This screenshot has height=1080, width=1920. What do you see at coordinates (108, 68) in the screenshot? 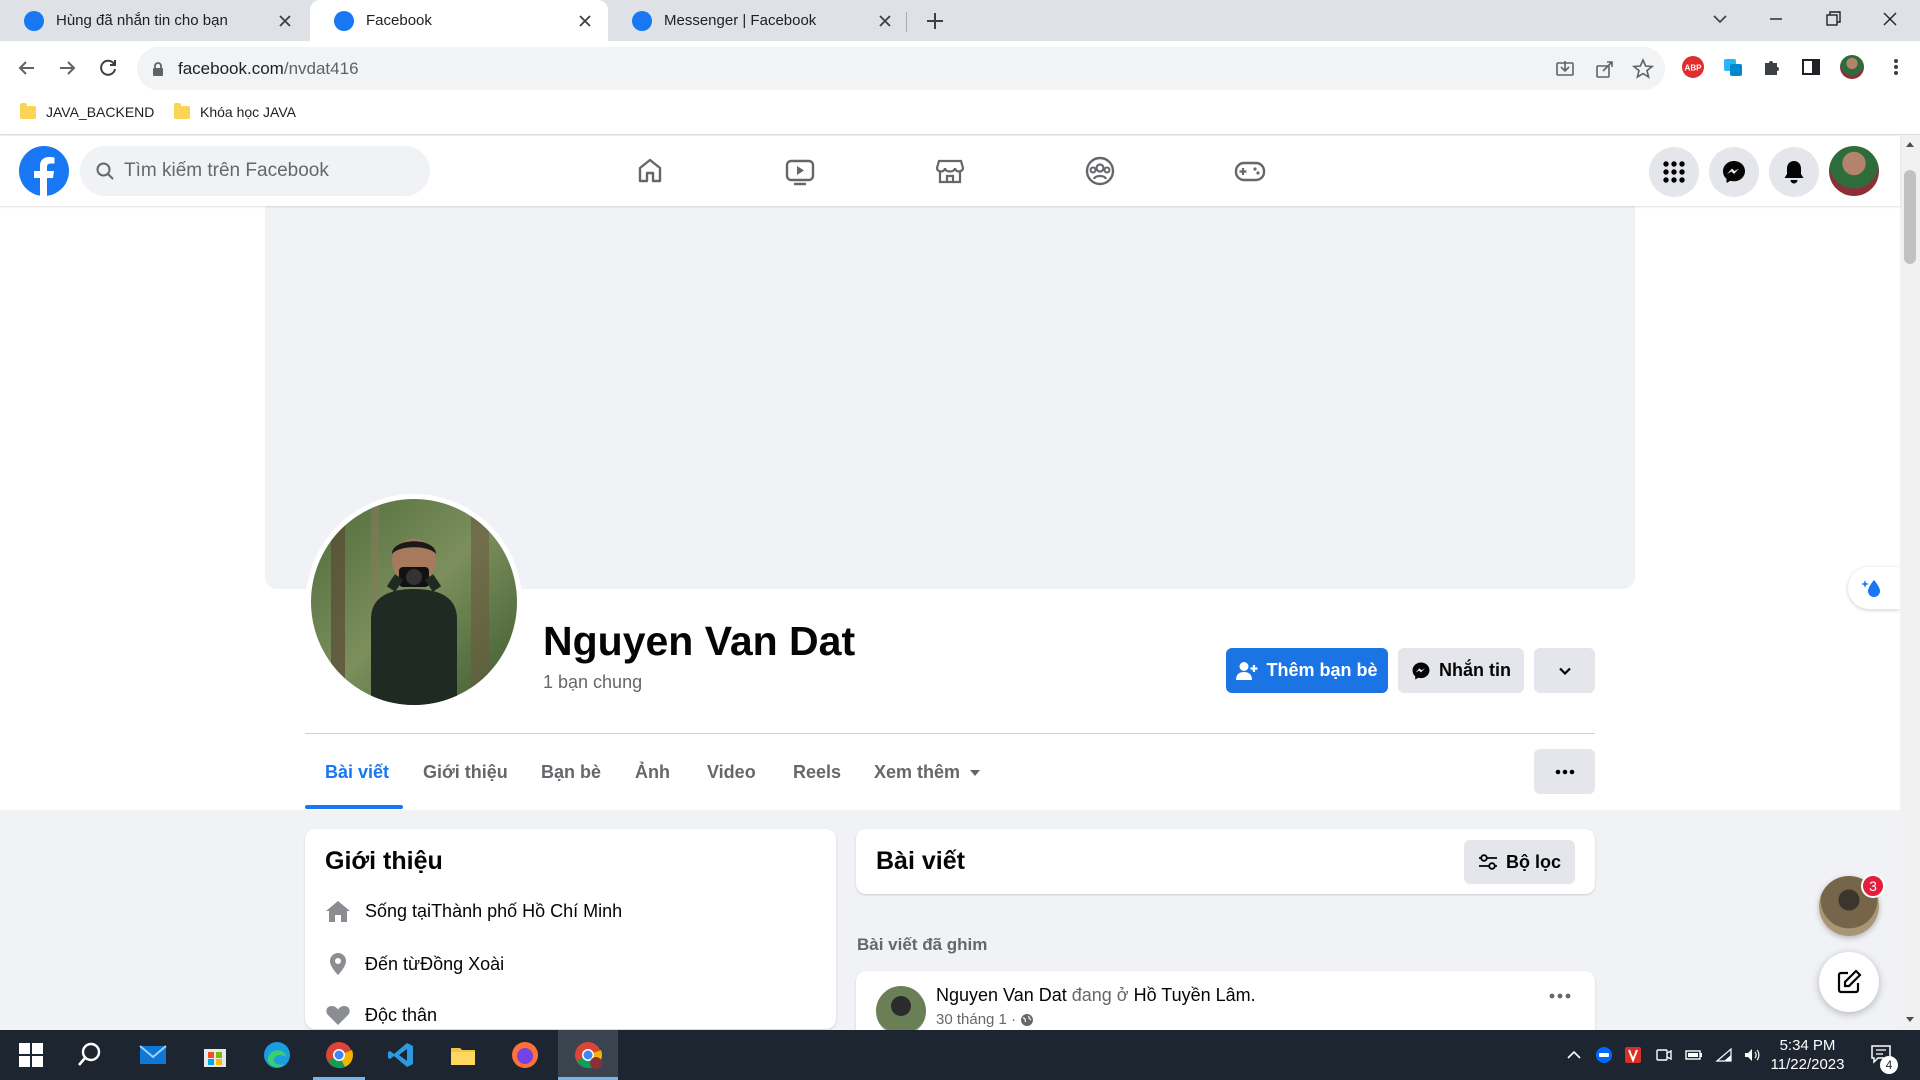
I see `reload-icon` at bounding box center [108, 68].